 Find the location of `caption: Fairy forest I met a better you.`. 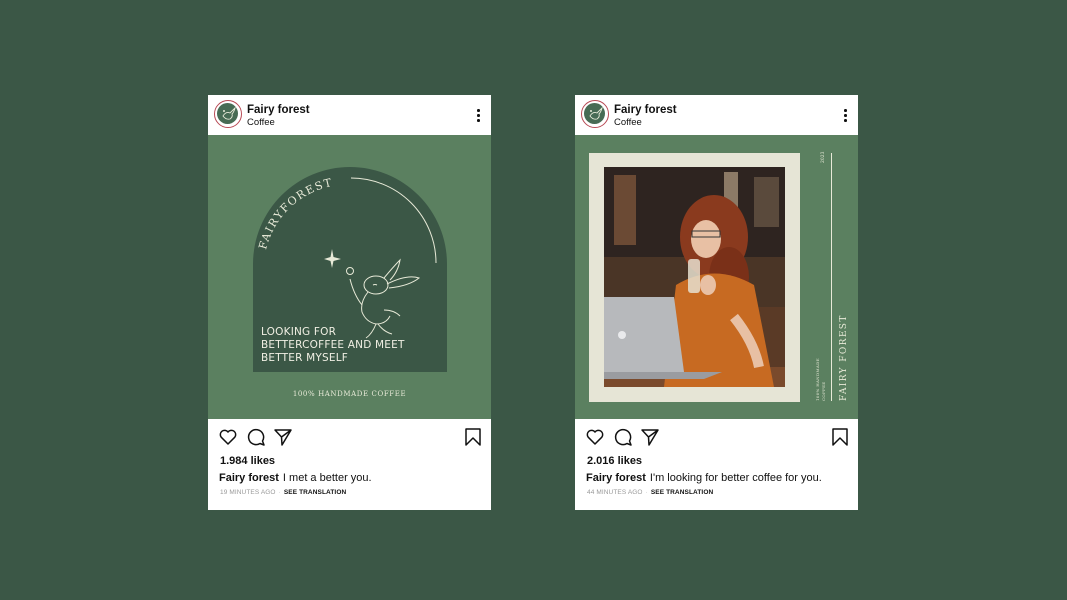

caption: Fairy forest I met a better you. is located at coordinates (295, 478).